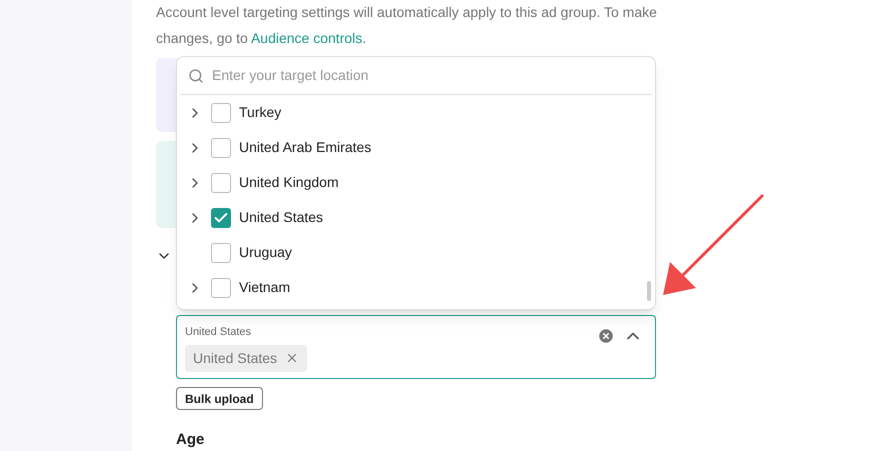 Image resolution: width=886 pixels, height=451 pixels. I want to click on option-label: Vietnam, so click(264, 287).